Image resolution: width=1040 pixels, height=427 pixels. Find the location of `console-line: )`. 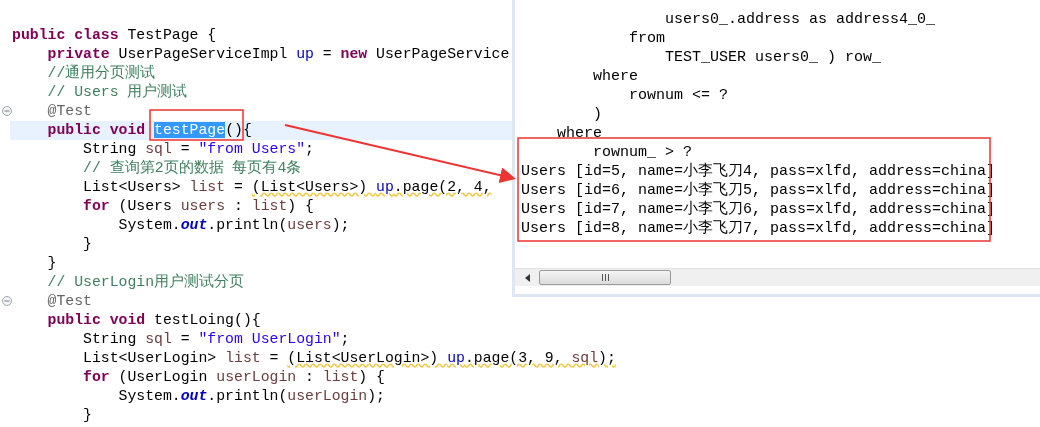

console-line: ) is located at coordinates (597, 114).